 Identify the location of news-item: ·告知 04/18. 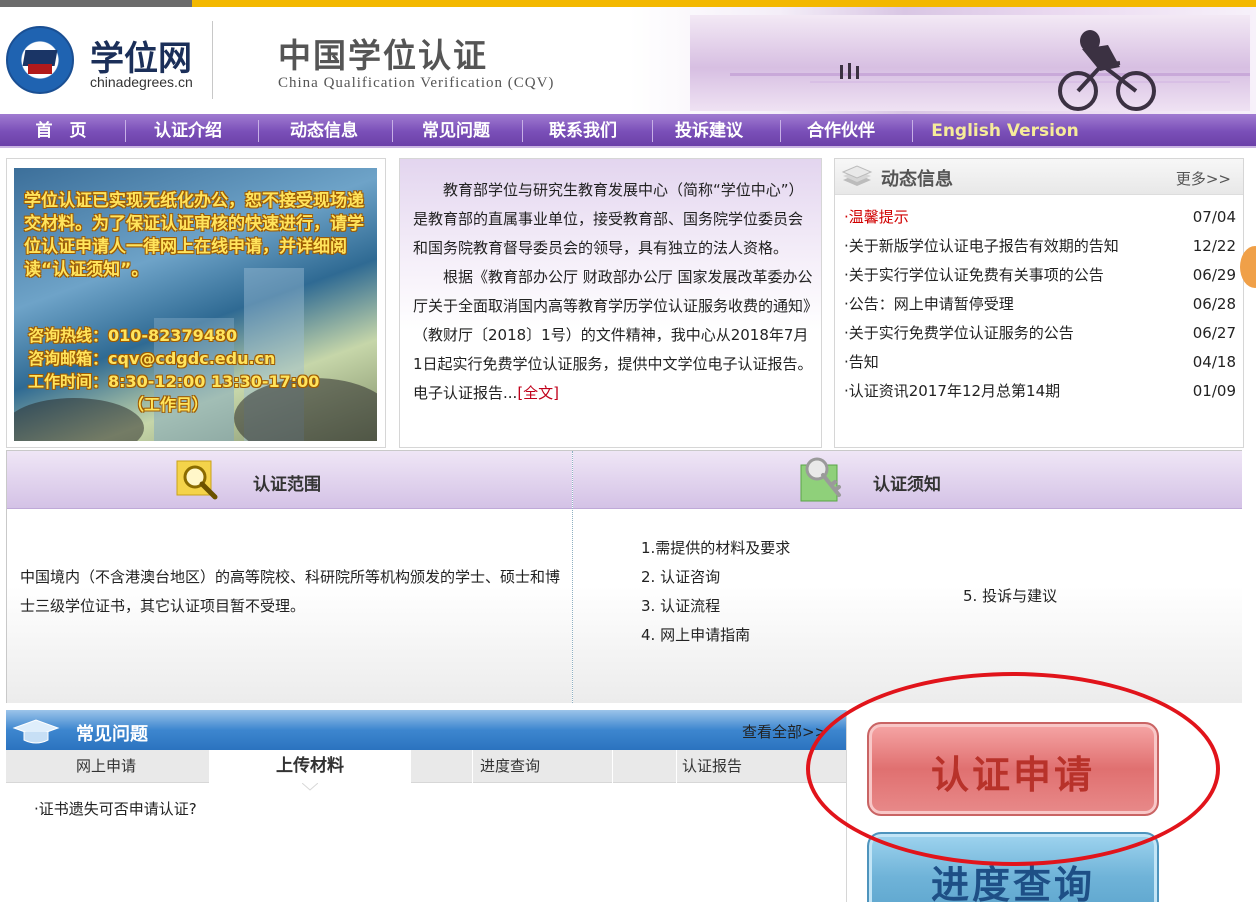
(1040, 362).